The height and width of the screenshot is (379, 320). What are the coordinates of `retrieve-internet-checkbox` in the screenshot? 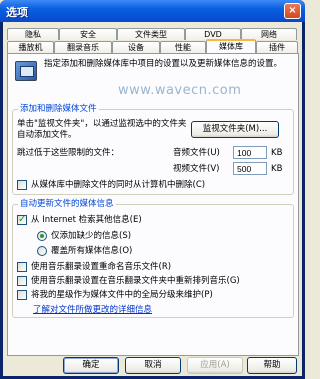 It's located at (22, 219).